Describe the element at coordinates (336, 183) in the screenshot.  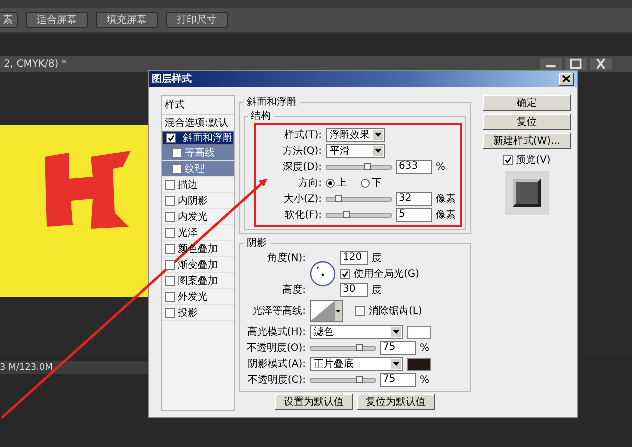
I see `radio-option: 上` at that location.